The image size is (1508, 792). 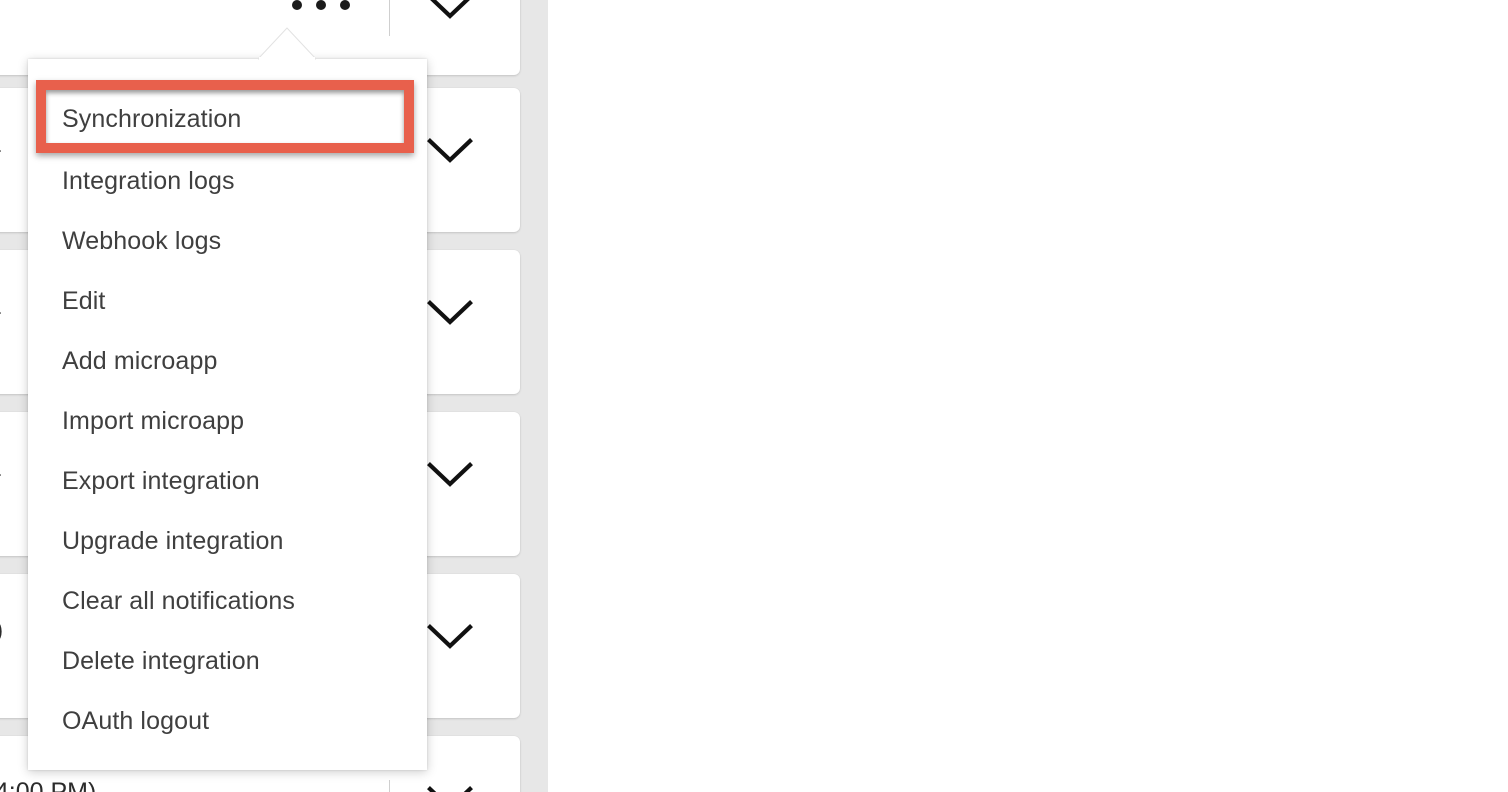 What do you see at coordinates (140, 361) in the screenshot?
I see `menu-item-label: Add microapp` at bounding box center [140, 361].